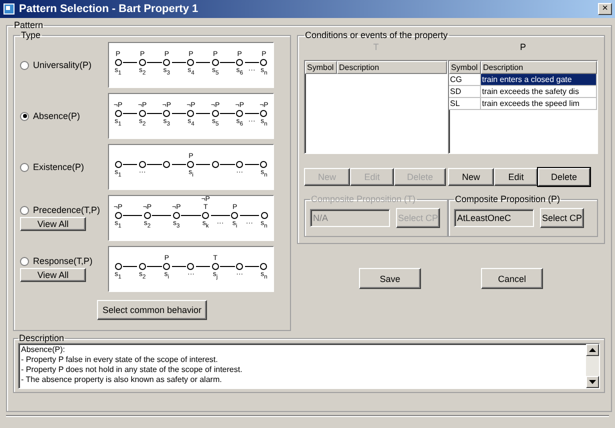 The height and width of the screenshot is (428, 615). I want to click on group-label: Description, so click(42, 338).